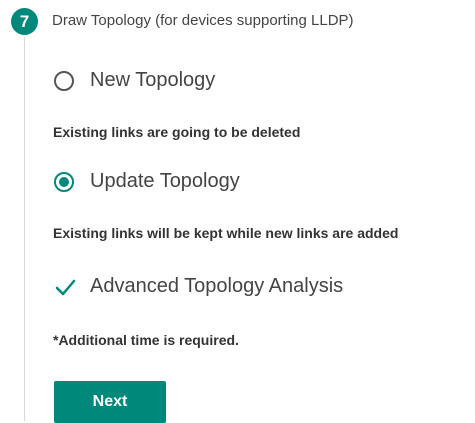  I want to click on new-topology-description: Existing links are going to be deleted, so click(177, 132).